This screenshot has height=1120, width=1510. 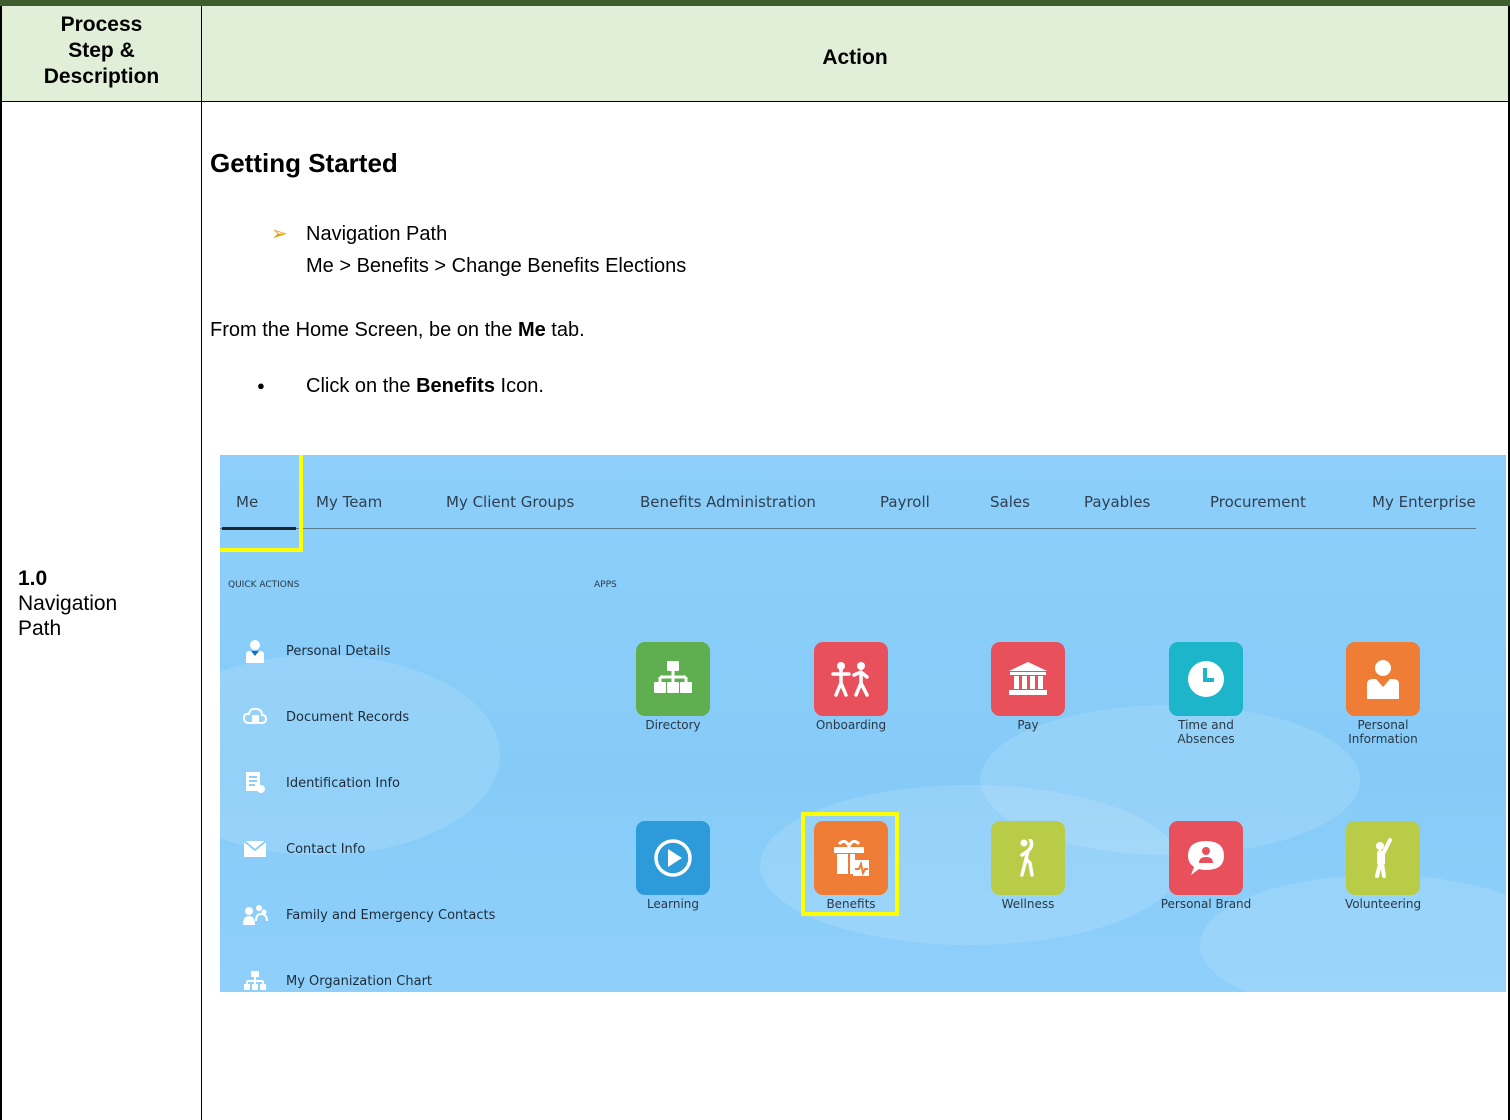 I want to click on quick-action-personal-details: Personal Details, so click(x=316, y=651).